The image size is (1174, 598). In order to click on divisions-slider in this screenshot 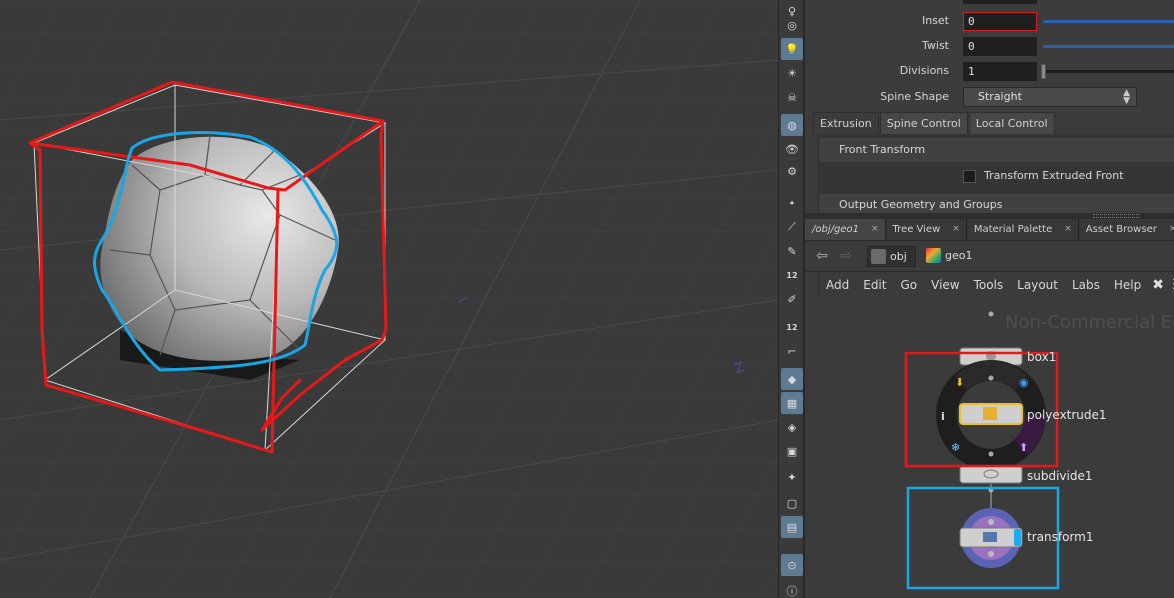, I will do `click(1108, 71)`.